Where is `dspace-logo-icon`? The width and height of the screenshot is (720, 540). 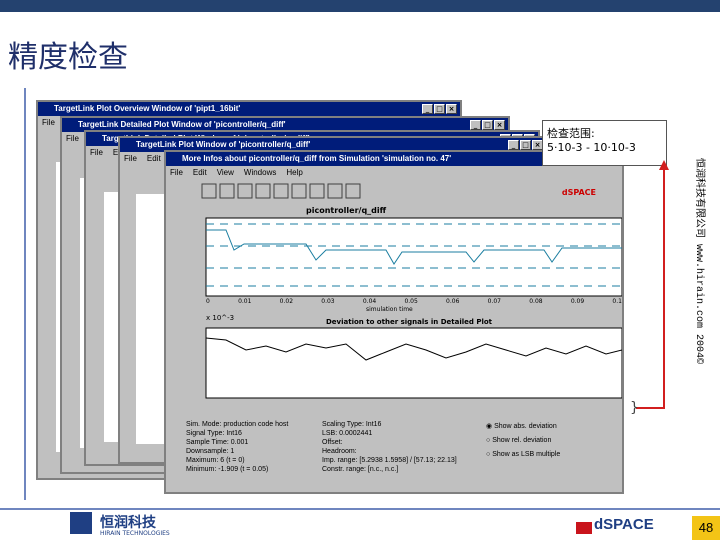
dspace-logo-icon is located at coordinates (584, 528).